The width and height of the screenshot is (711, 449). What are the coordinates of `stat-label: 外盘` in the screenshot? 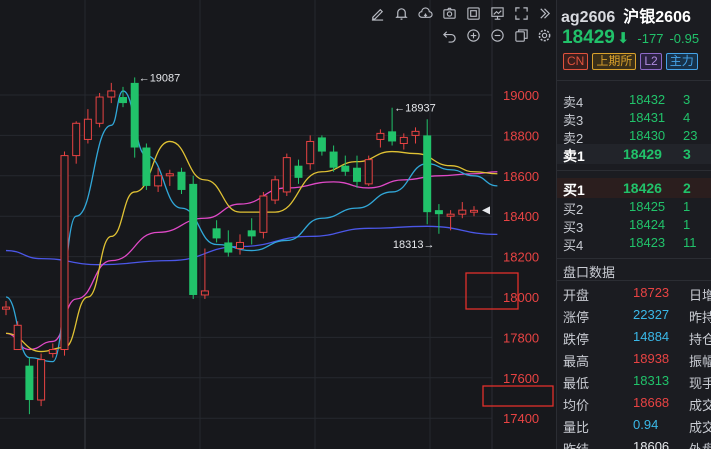 It's located at (700, 444).